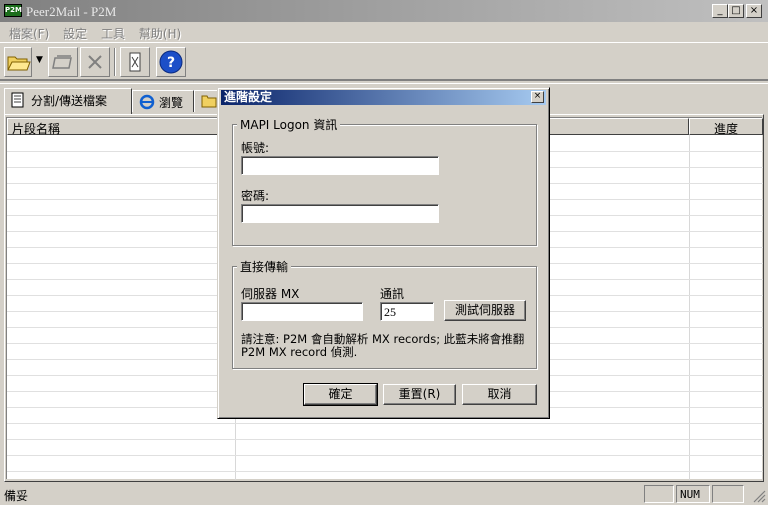 Image resolution: width=768 pixels, height=505 pixels. I want to click on open-button, so click(18, 62).